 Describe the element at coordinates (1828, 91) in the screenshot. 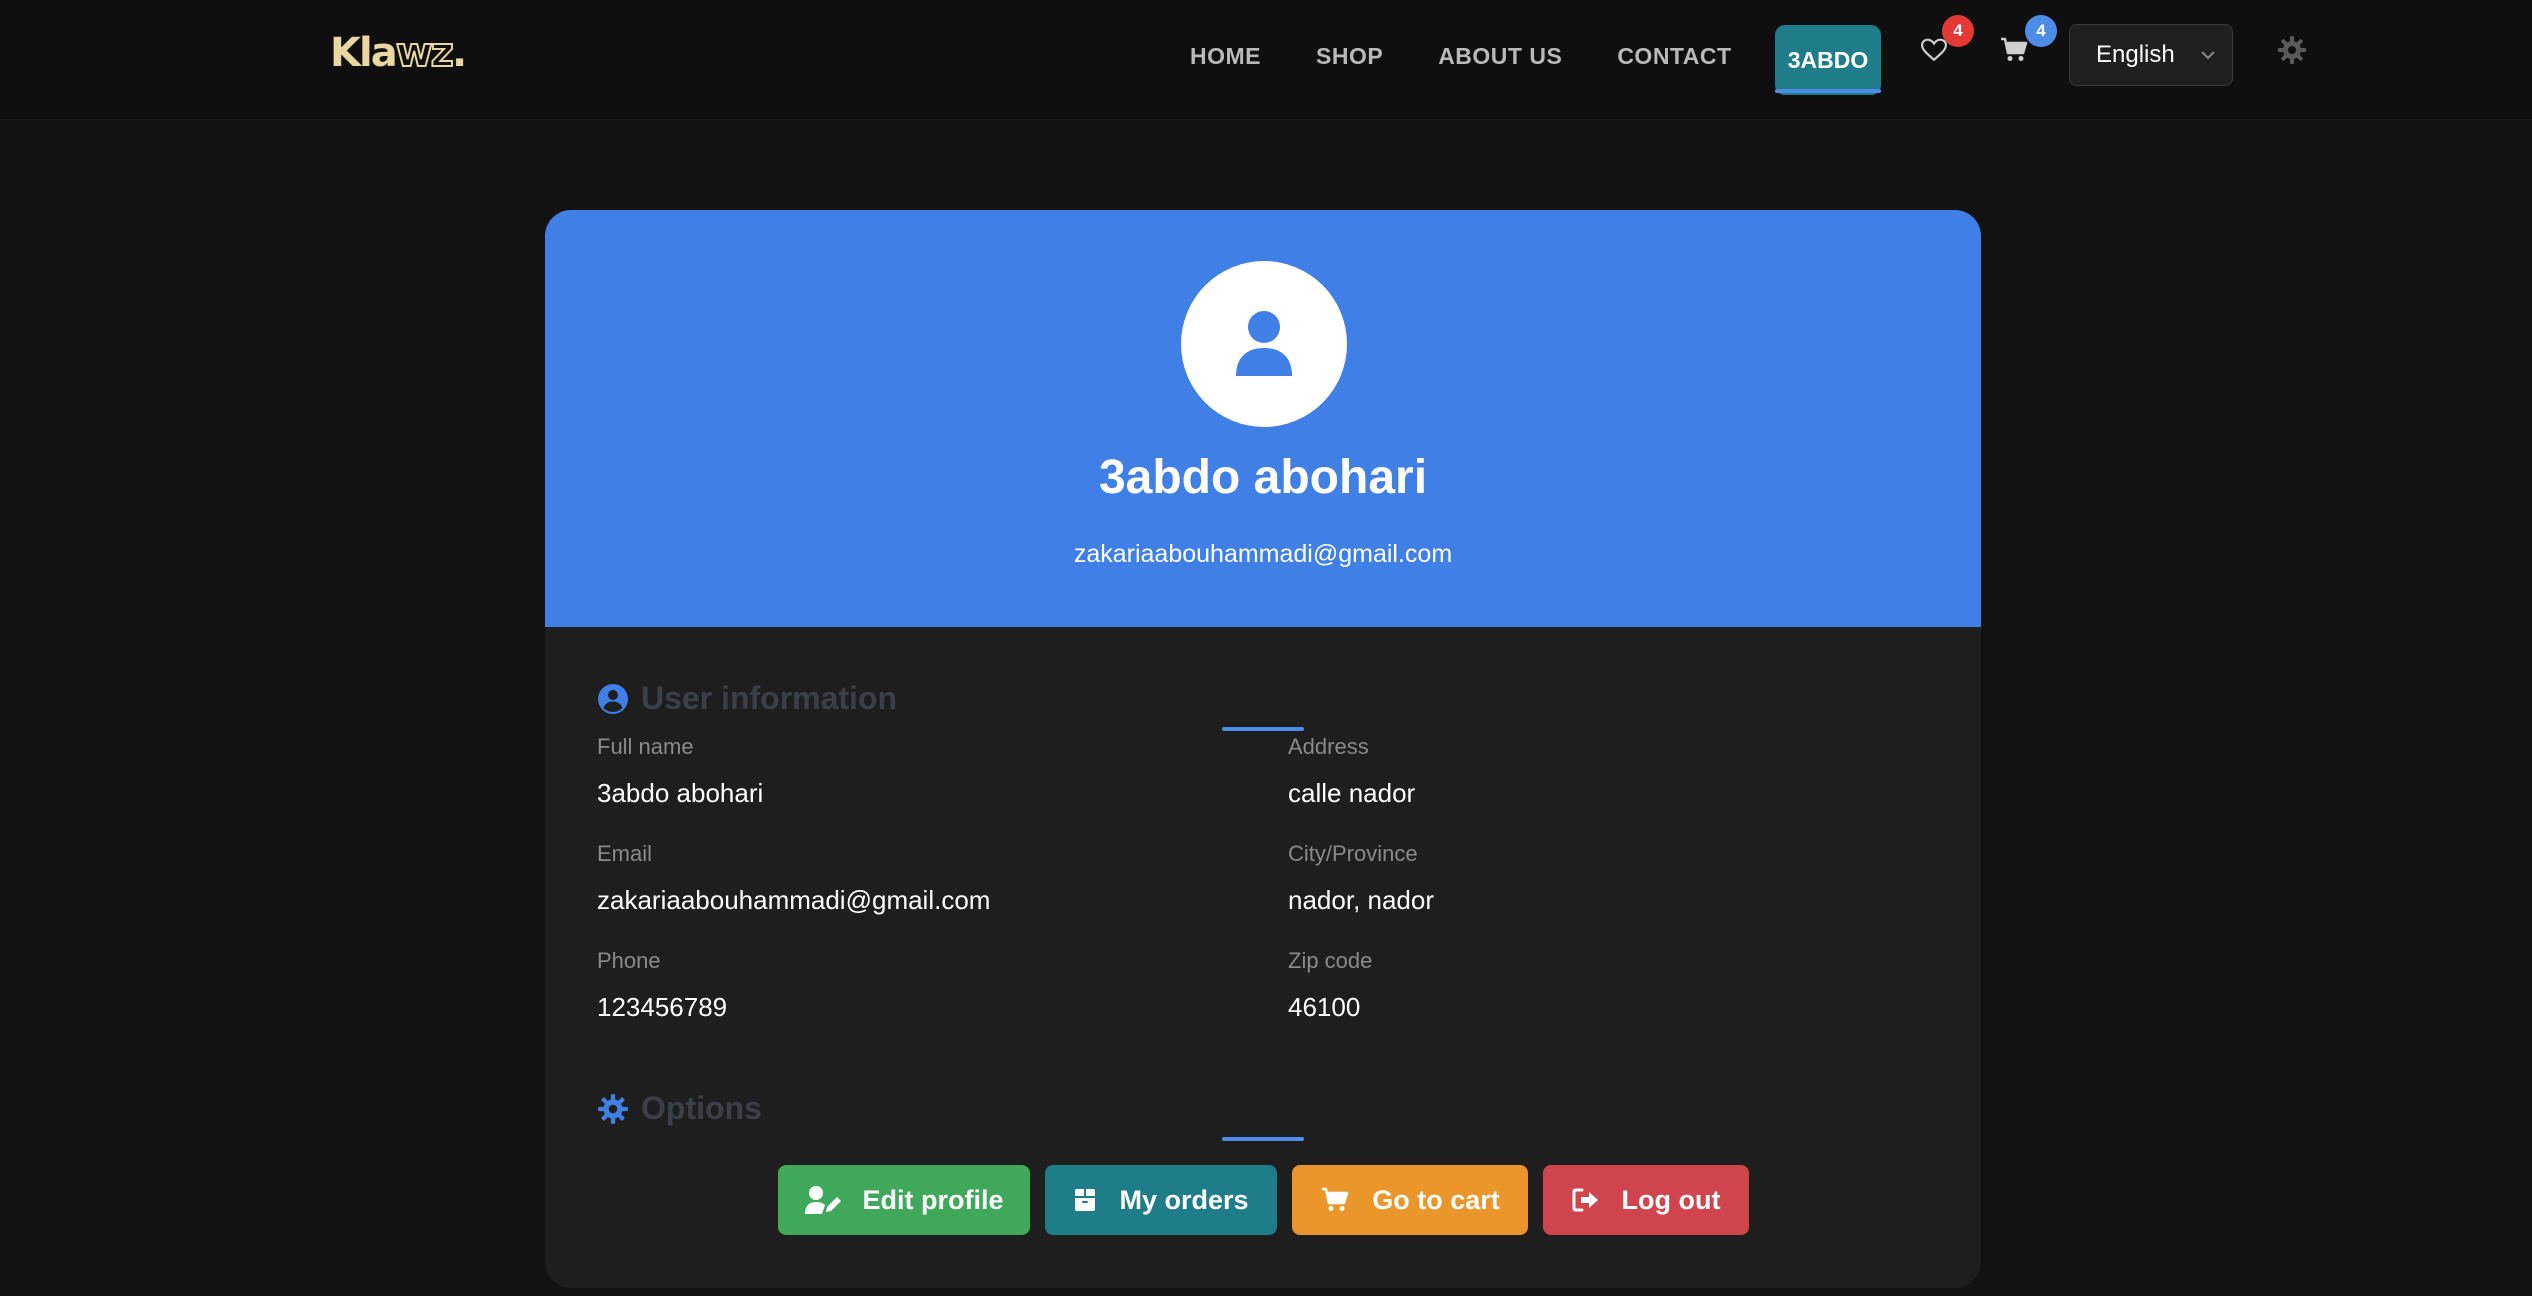

I see `nav-active-indicator` at that location.